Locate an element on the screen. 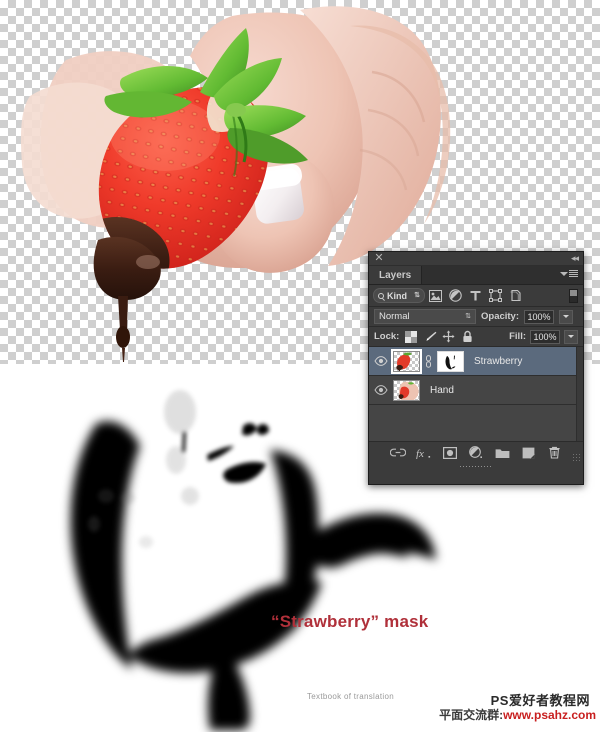 This screenshot has width=600, height=732. panel-footer-dots is located at coordinates (476, 466).